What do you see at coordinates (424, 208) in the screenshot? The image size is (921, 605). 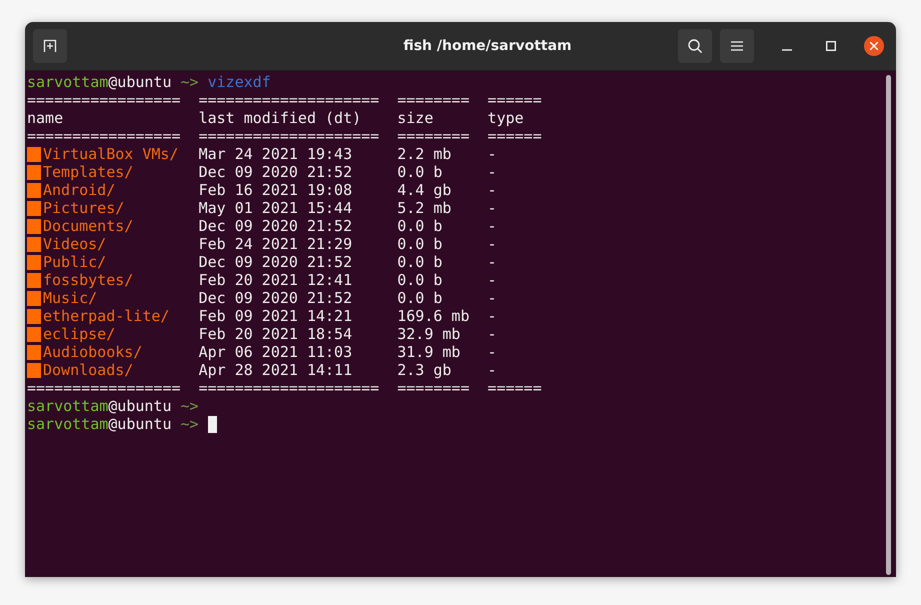 I see `file-size: 5.2 mb` at bounding box center [424, 208].